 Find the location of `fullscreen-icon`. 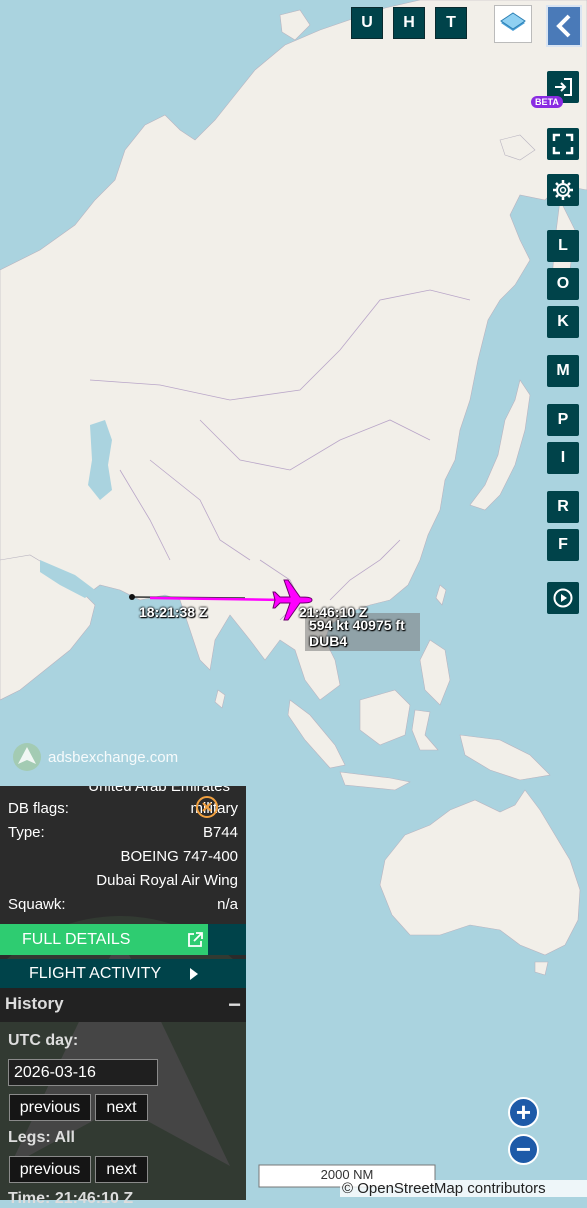

fullscreen-icon is located at coordinates (563, 144).